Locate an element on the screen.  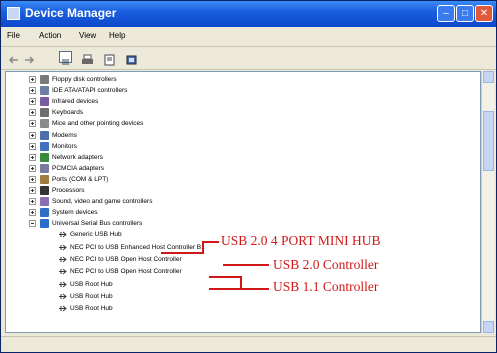
back-arrow-icon is located at coordinates (13, 60).